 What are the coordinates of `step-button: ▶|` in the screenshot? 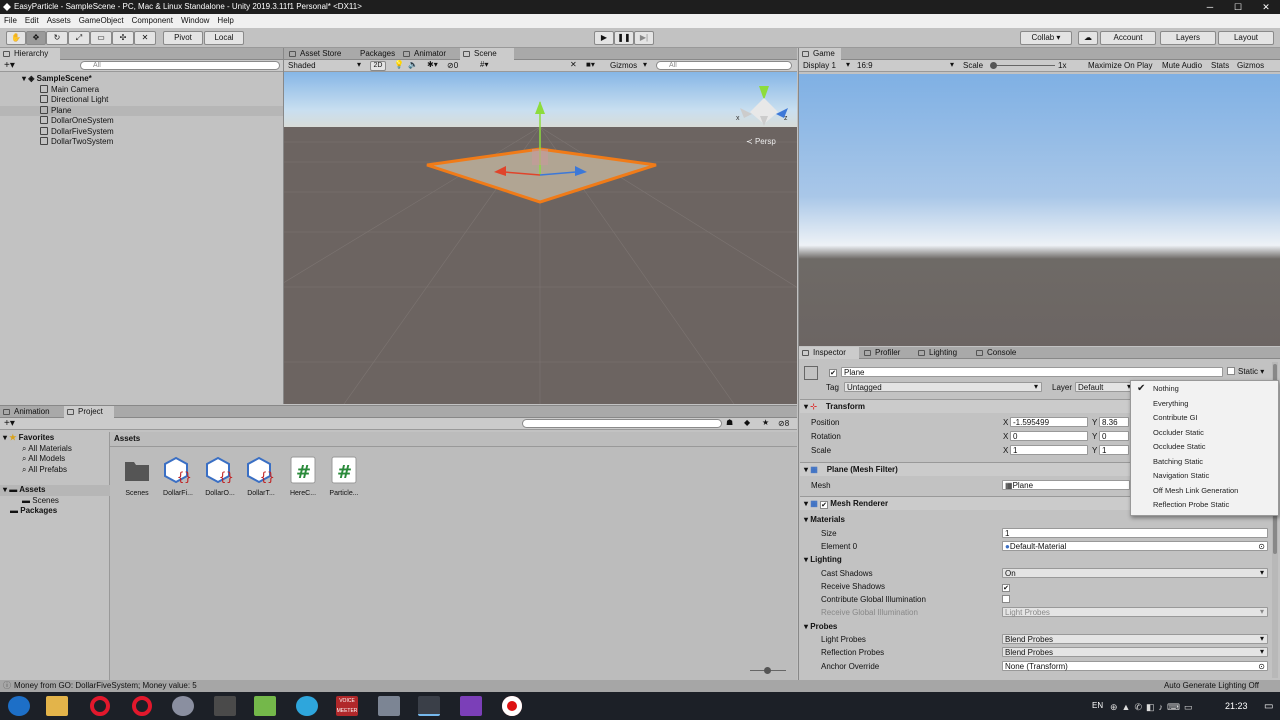 It's located at (644, 38).